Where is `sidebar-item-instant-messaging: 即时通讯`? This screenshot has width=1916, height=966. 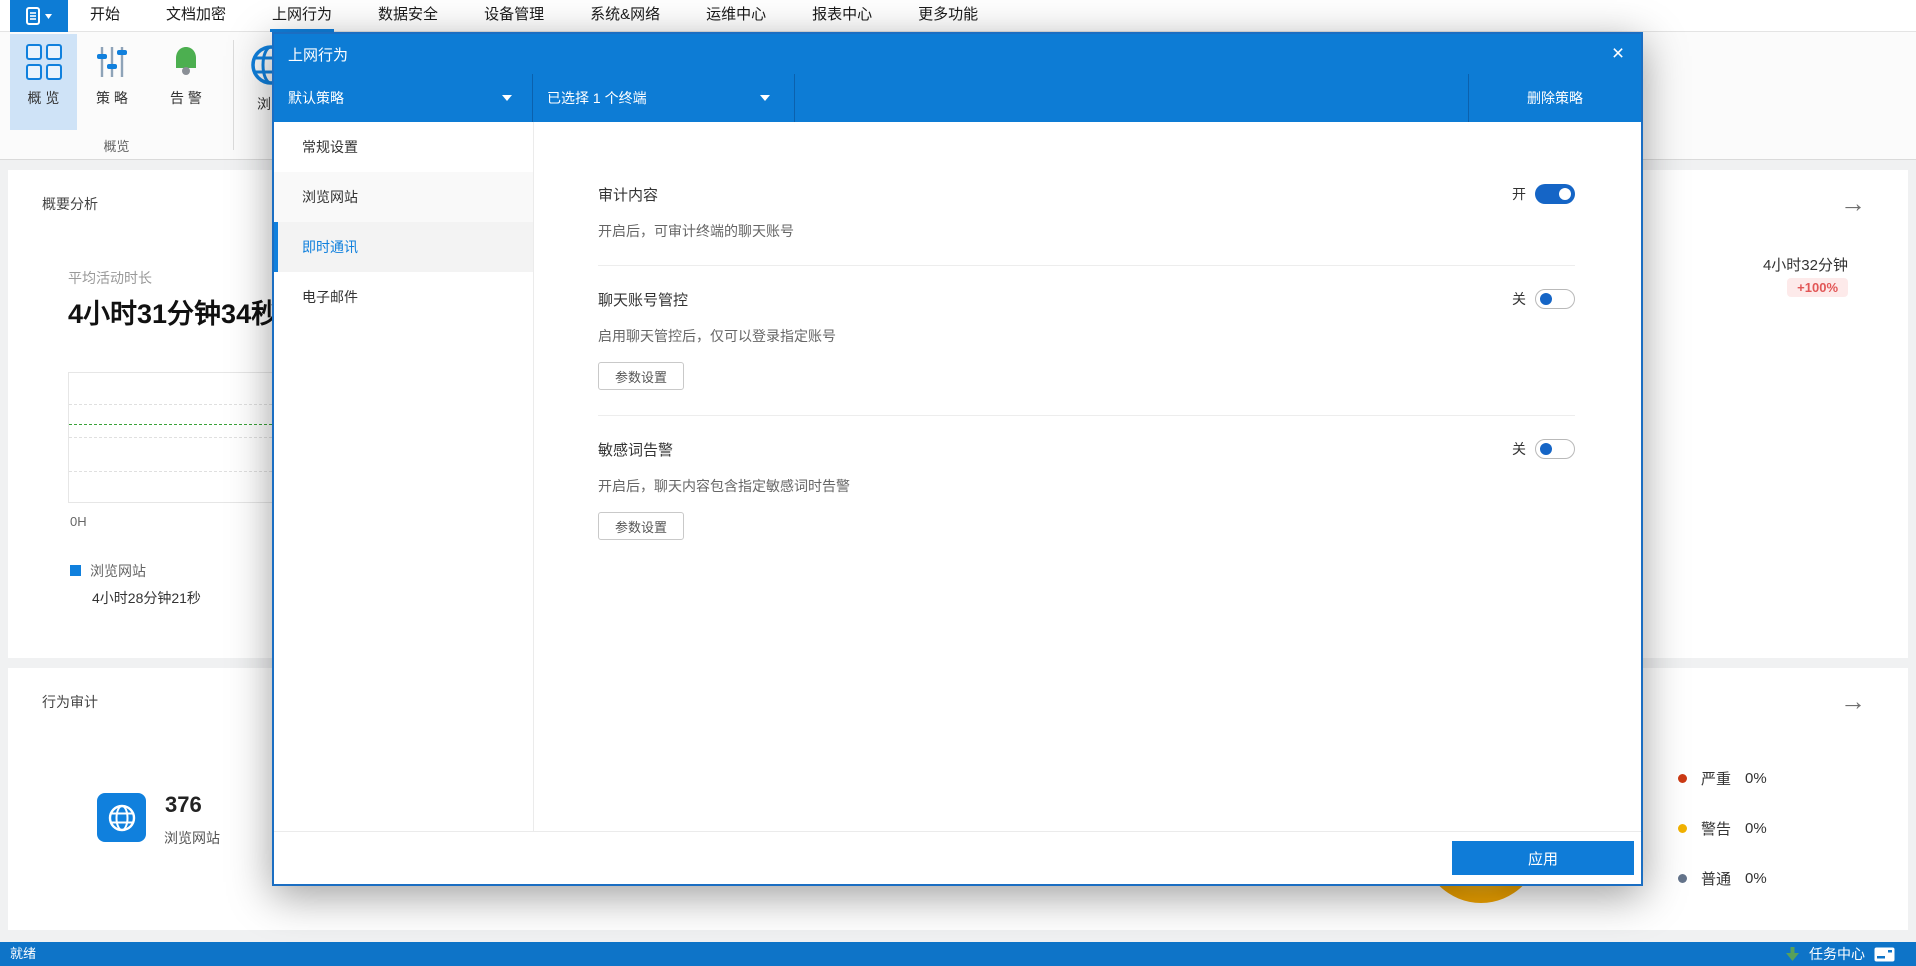
sidebar-item-instant-messaging: 即时通讯 is located at coordinates (403, 247).